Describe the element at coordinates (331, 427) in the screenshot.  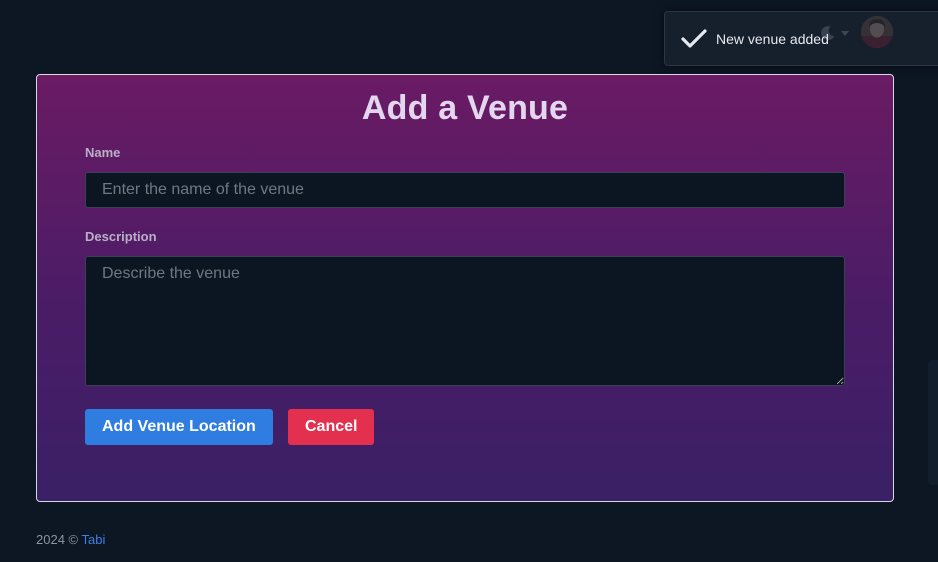
I see `cancel-button: Cancel` at that location.